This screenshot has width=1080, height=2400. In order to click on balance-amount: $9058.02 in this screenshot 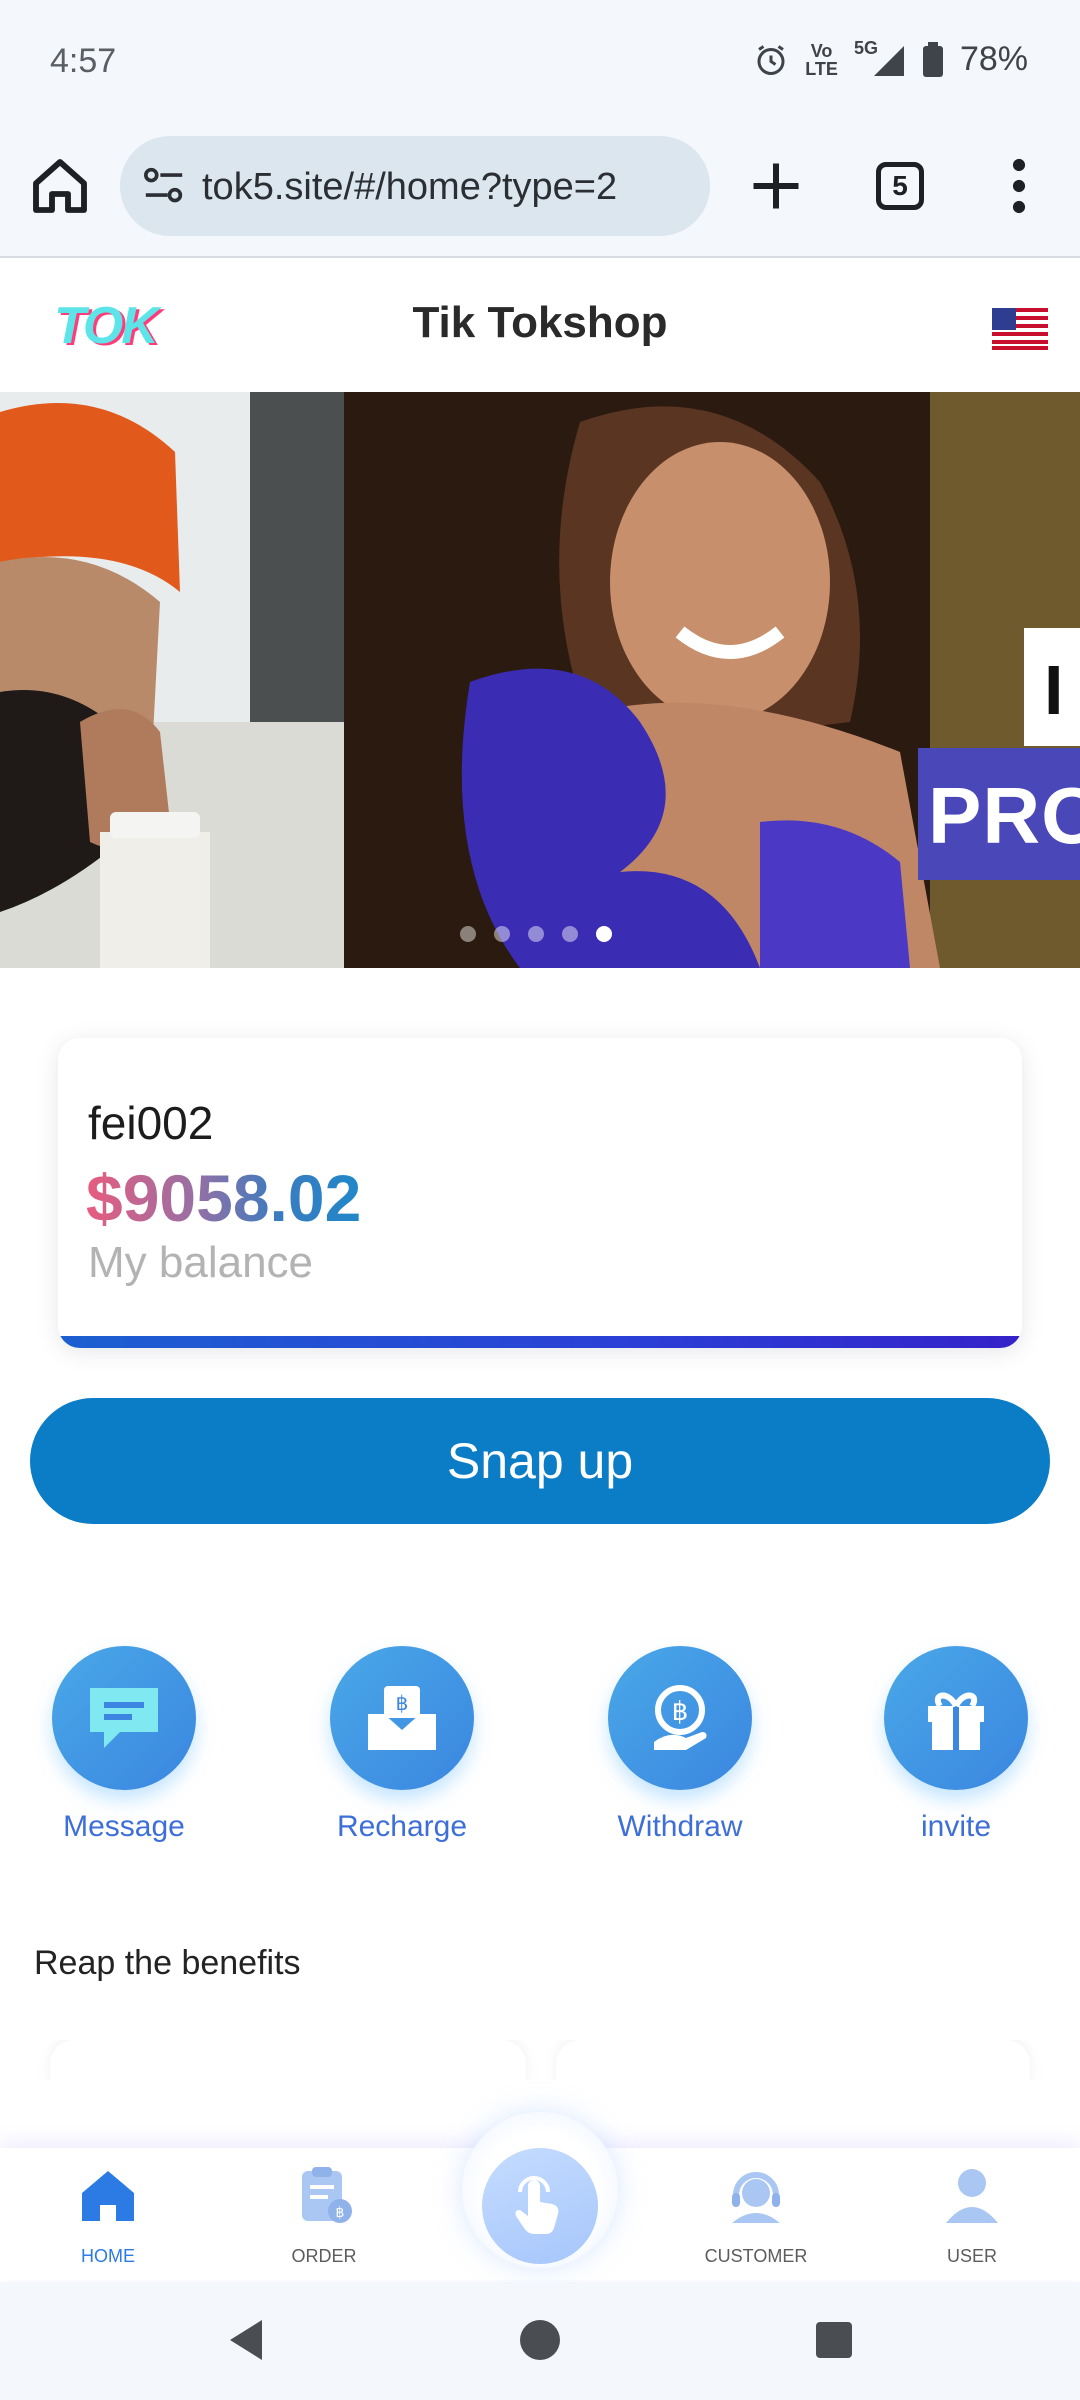, I will do `click(224, 1198)`.